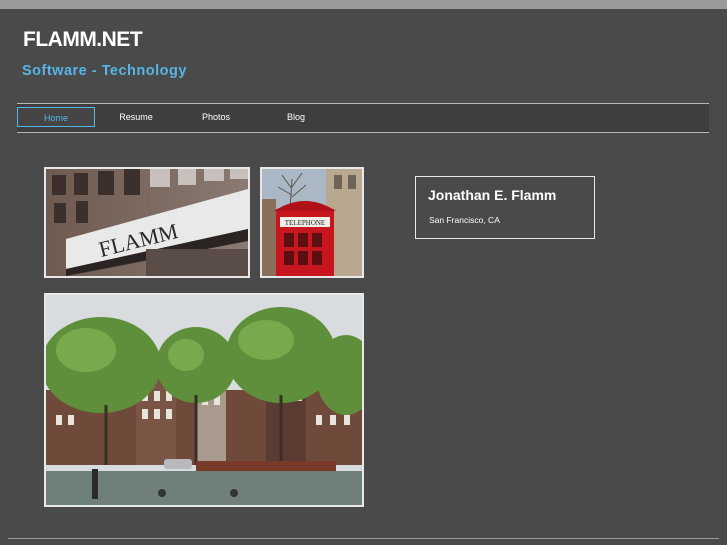  I want to click on site-tagline: Software - Technology, so click(104, 71).